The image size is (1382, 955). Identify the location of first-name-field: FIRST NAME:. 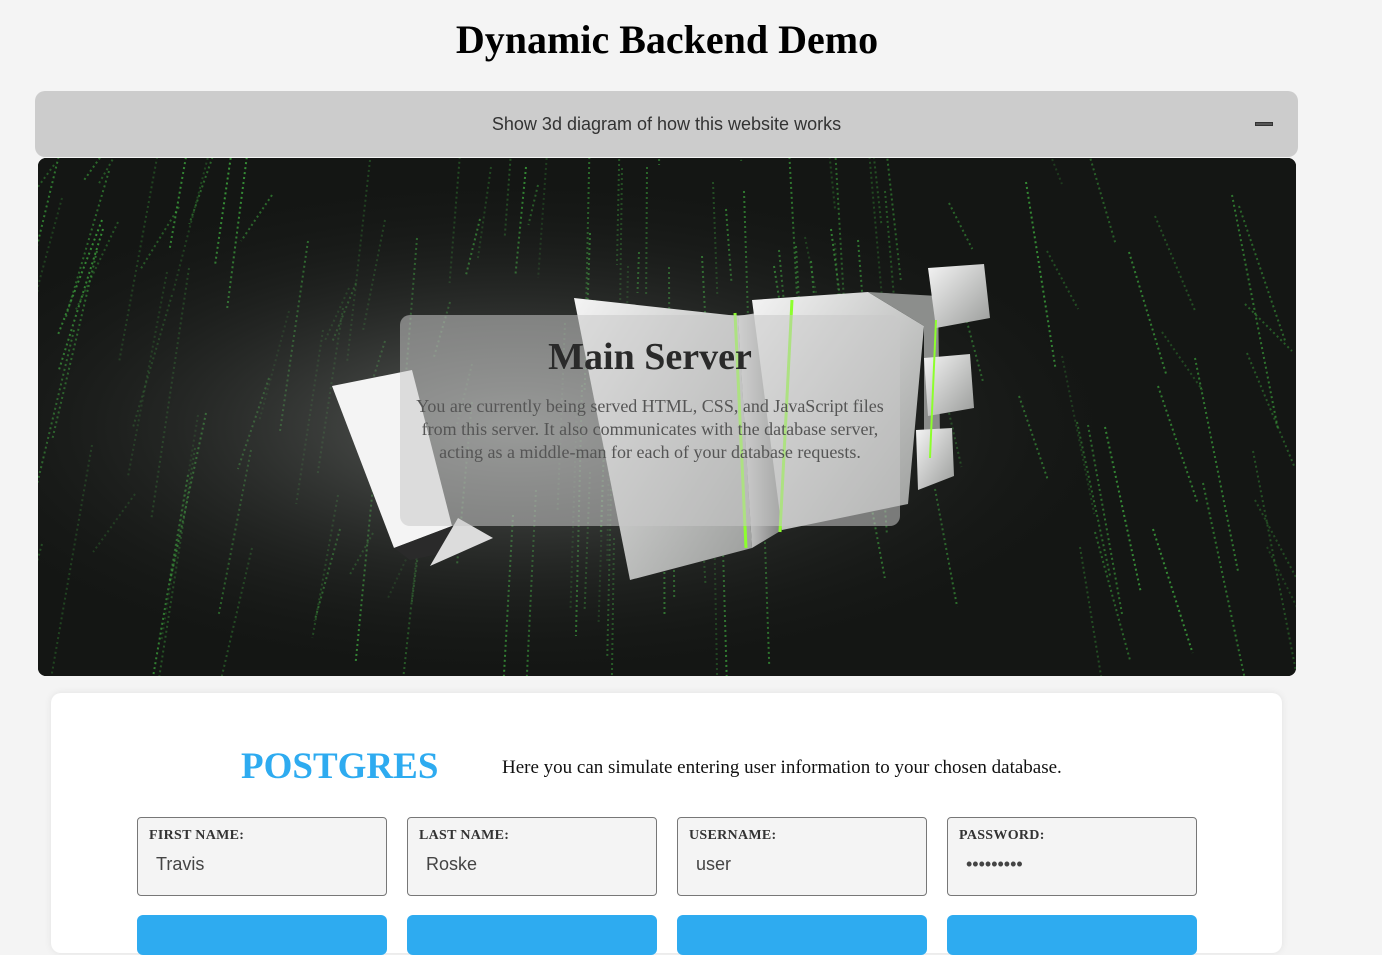
(262, 856).